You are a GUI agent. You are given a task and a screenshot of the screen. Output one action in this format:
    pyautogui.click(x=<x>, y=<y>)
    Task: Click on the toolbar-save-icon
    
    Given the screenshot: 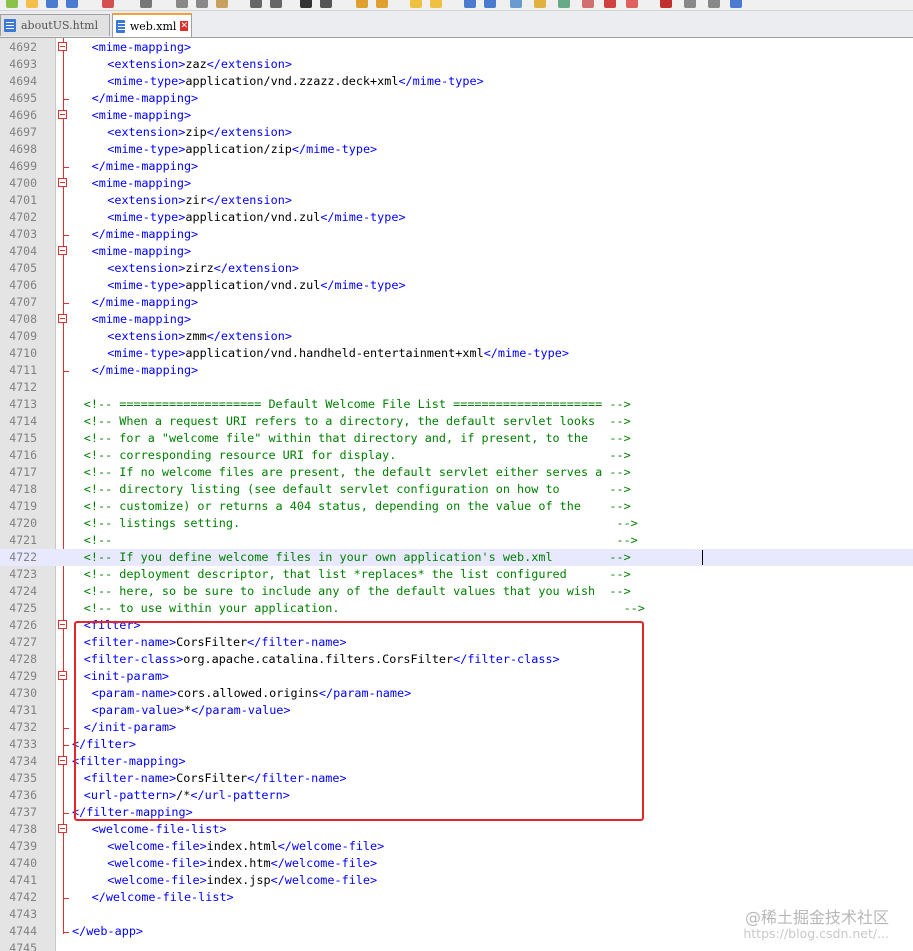 What is the action you would take?
    pyautogui.click(x=52, y=4)
    